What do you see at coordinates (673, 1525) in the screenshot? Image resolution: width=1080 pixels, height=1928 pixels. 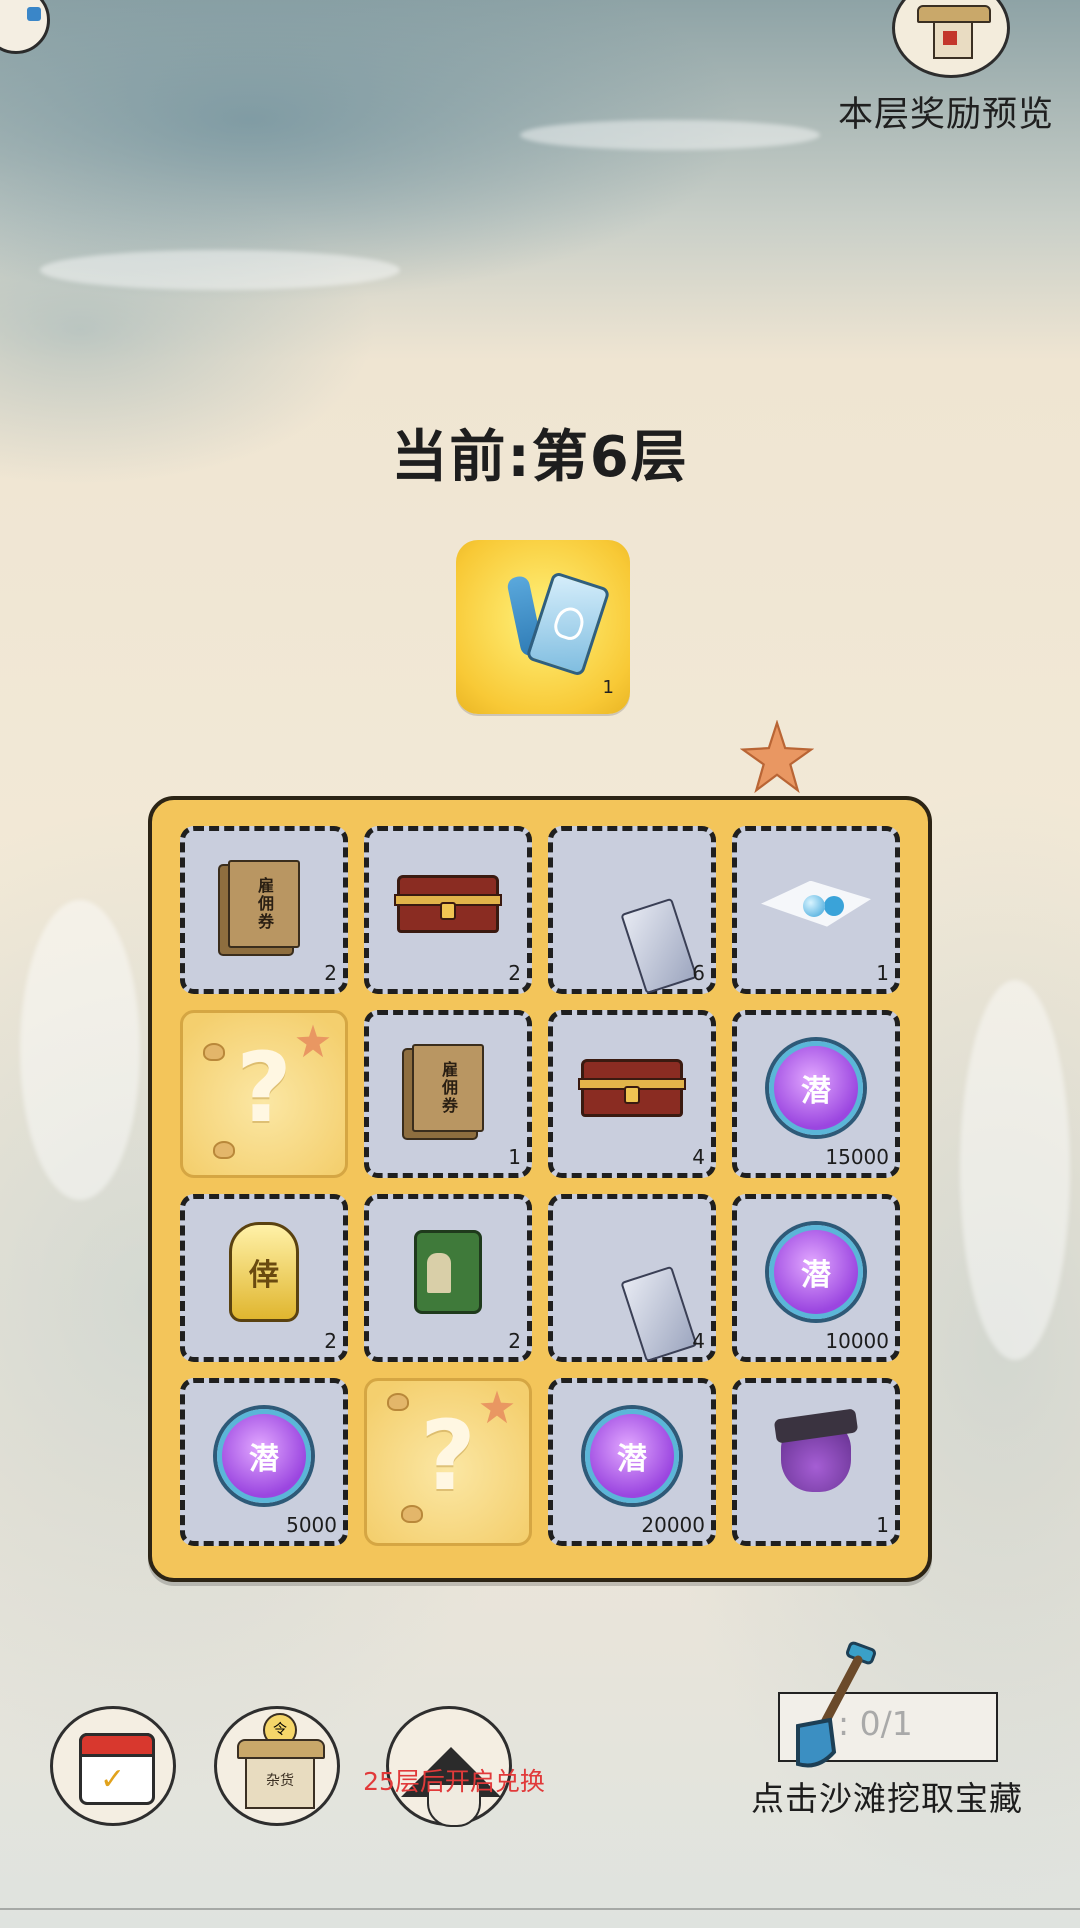 I see `cell-count: 20000` at bounding box center [673, 1525].